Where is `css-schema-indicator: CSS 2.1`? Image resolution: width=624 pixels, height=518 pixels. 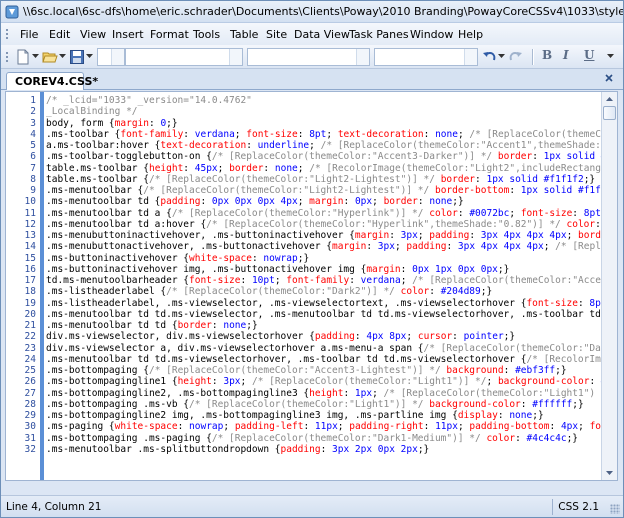 css-schema-indicator: CSS 2.1 is located at coordinates (578, 507).